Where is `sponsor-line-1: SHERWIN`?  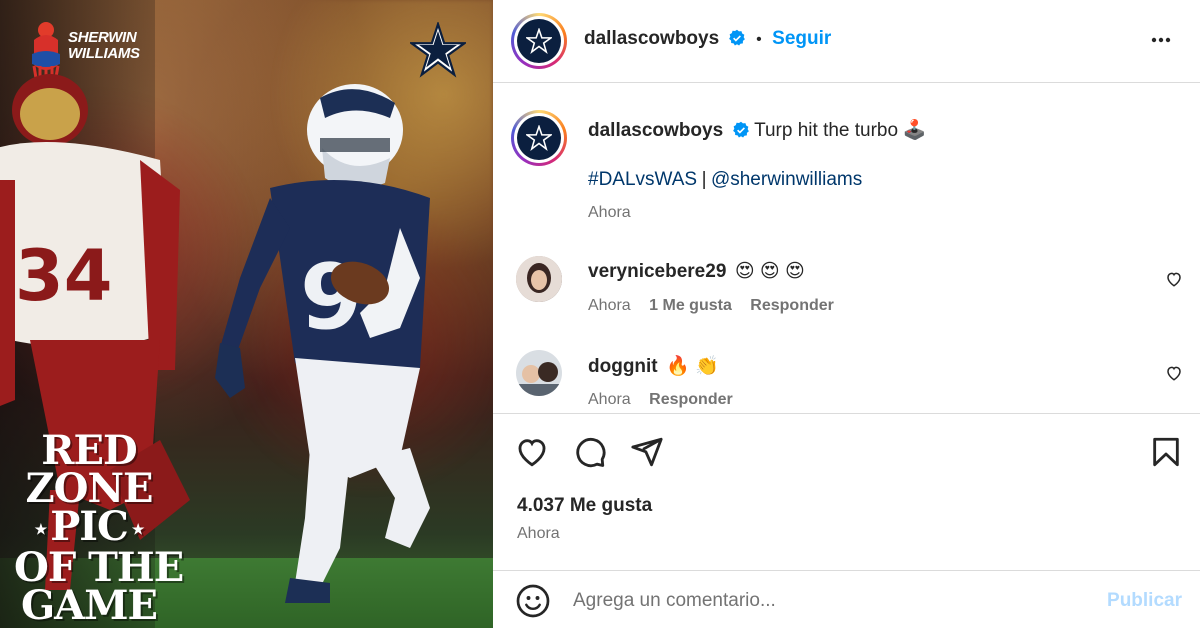 sponsor-line-1: SHERWIN is located at coordinates (102, 37).